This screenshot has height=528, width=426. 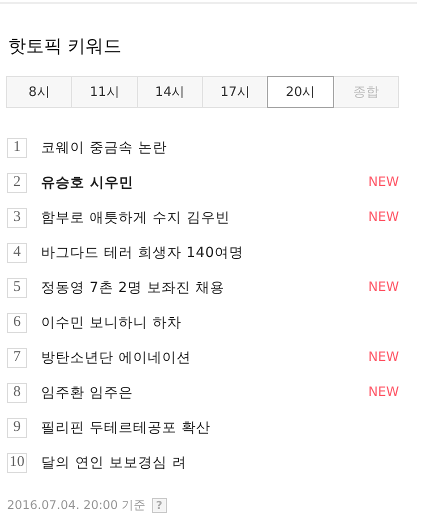 I want to click on time-tab: 14시, so click(x=169, y=92).